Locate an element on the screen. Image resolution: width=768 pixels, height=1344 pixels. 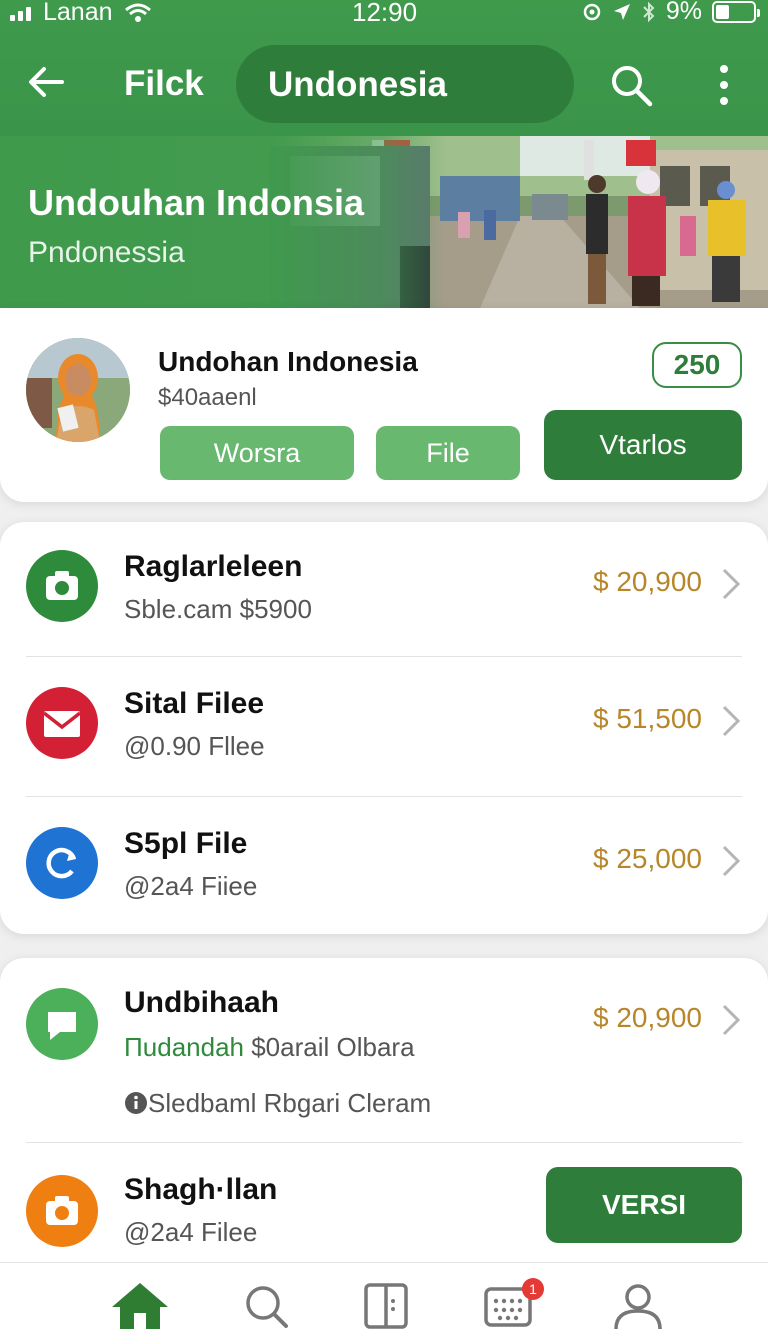
list-item: S5pl File @2a4 Fiiee $ 25,000 is located at coordinates (384, 865).